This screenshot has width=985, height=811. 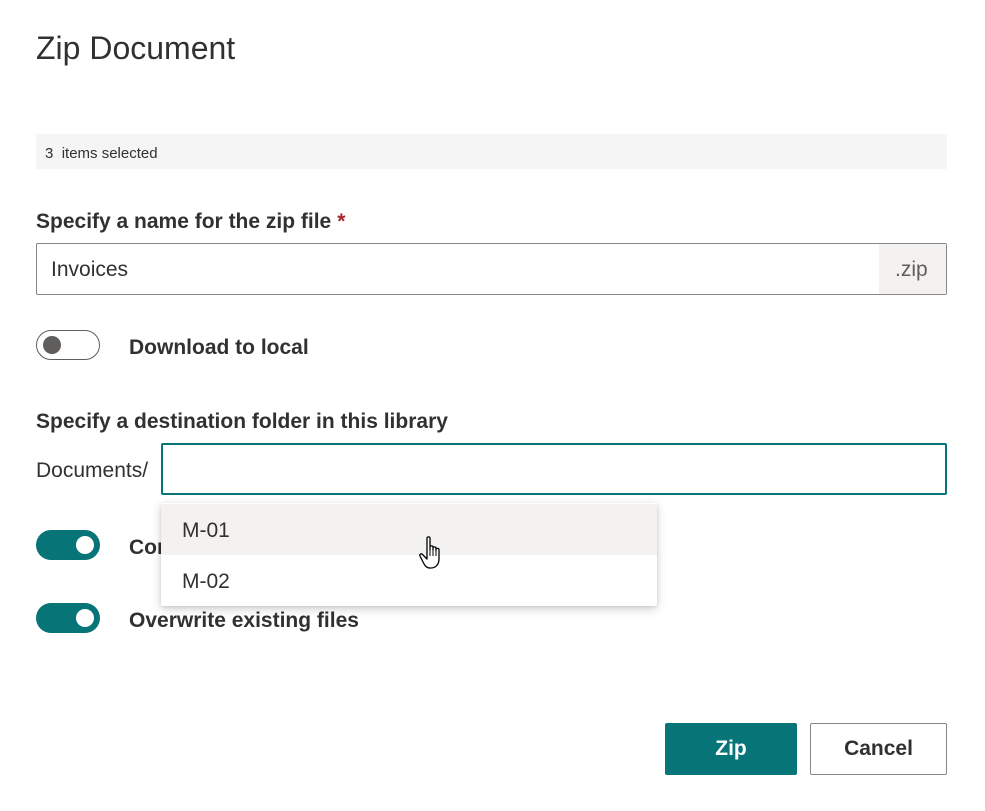 What do you see at coordinates (68, 618) in the screenshot?
I see `overwrite-existing-files-toggle` at bounding box center [68, 618].